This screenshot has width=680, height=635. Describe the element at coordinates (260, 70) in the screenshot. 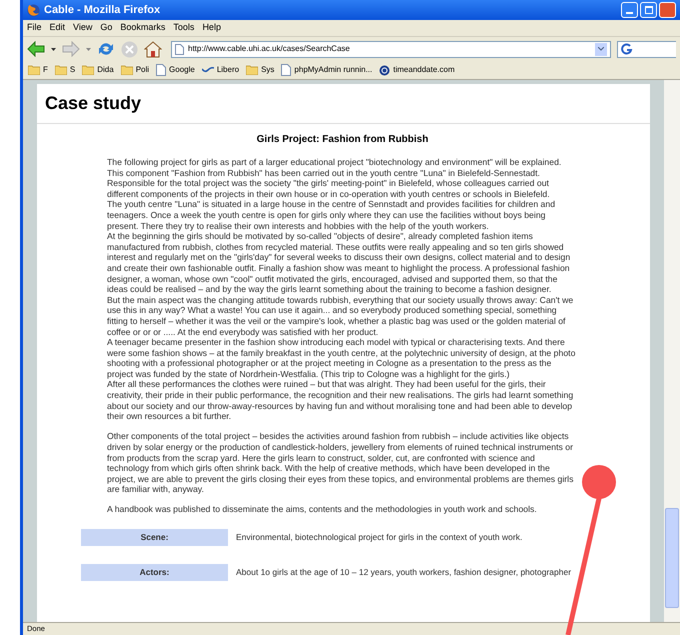

I see `bookmark-item: Sys` at that location.